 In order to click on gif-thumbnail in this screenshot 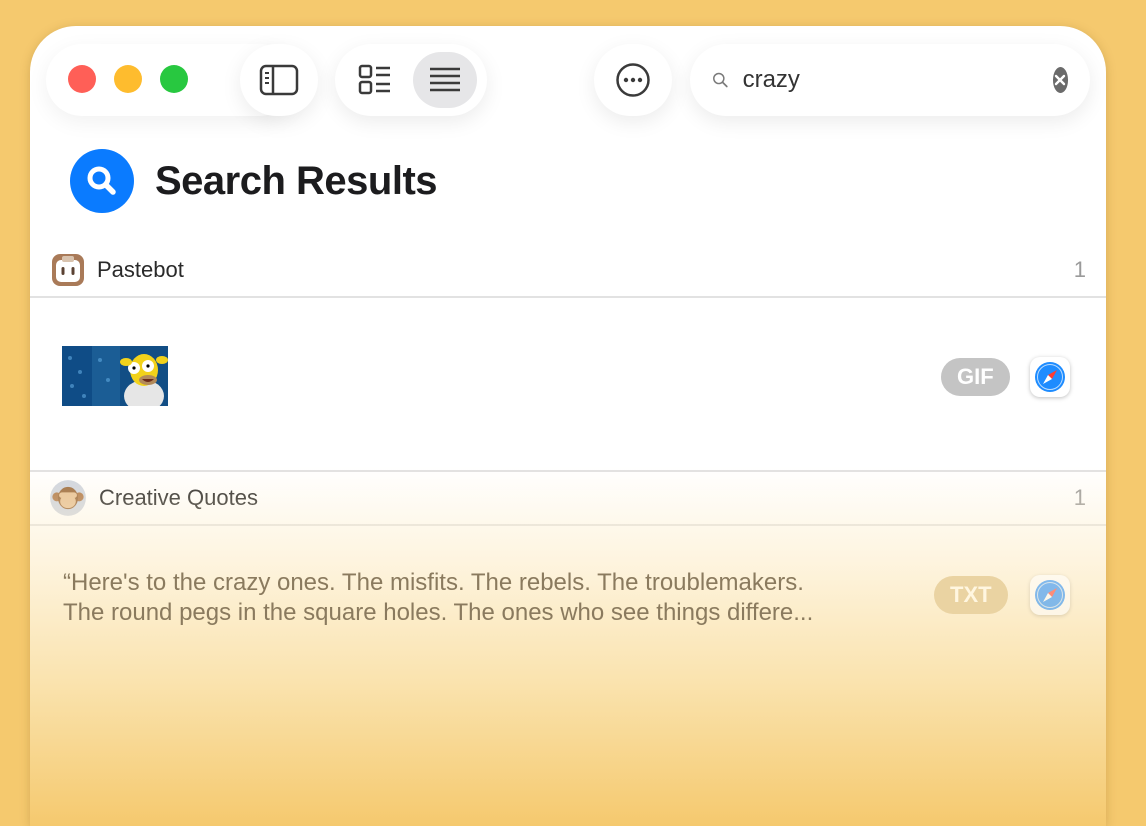, I will do `click(115, 376)`.